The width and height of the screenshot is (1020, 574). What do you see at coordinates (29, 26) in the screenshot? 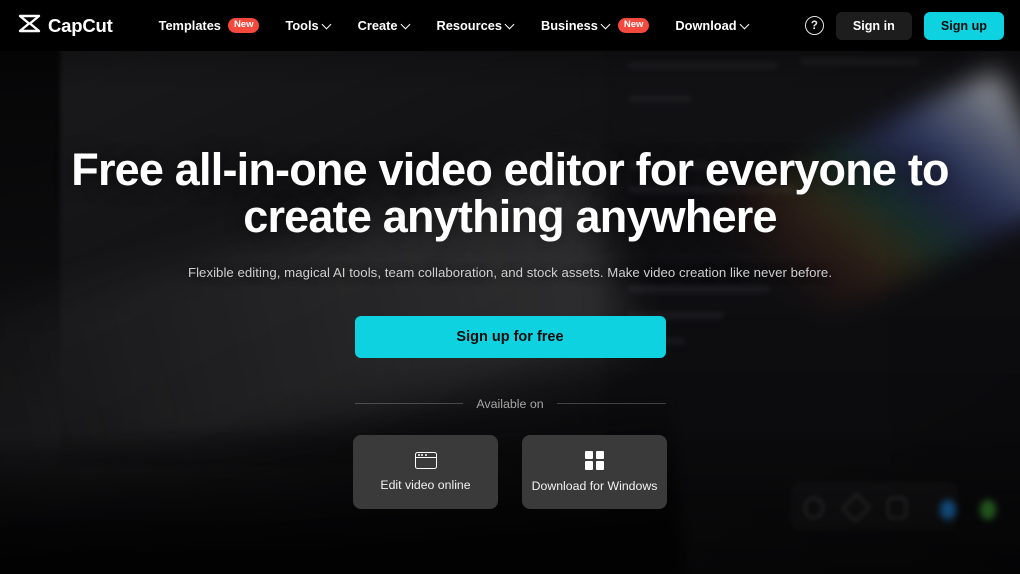
I see `capcut-logo-icon` at bounding box center [29, 26].